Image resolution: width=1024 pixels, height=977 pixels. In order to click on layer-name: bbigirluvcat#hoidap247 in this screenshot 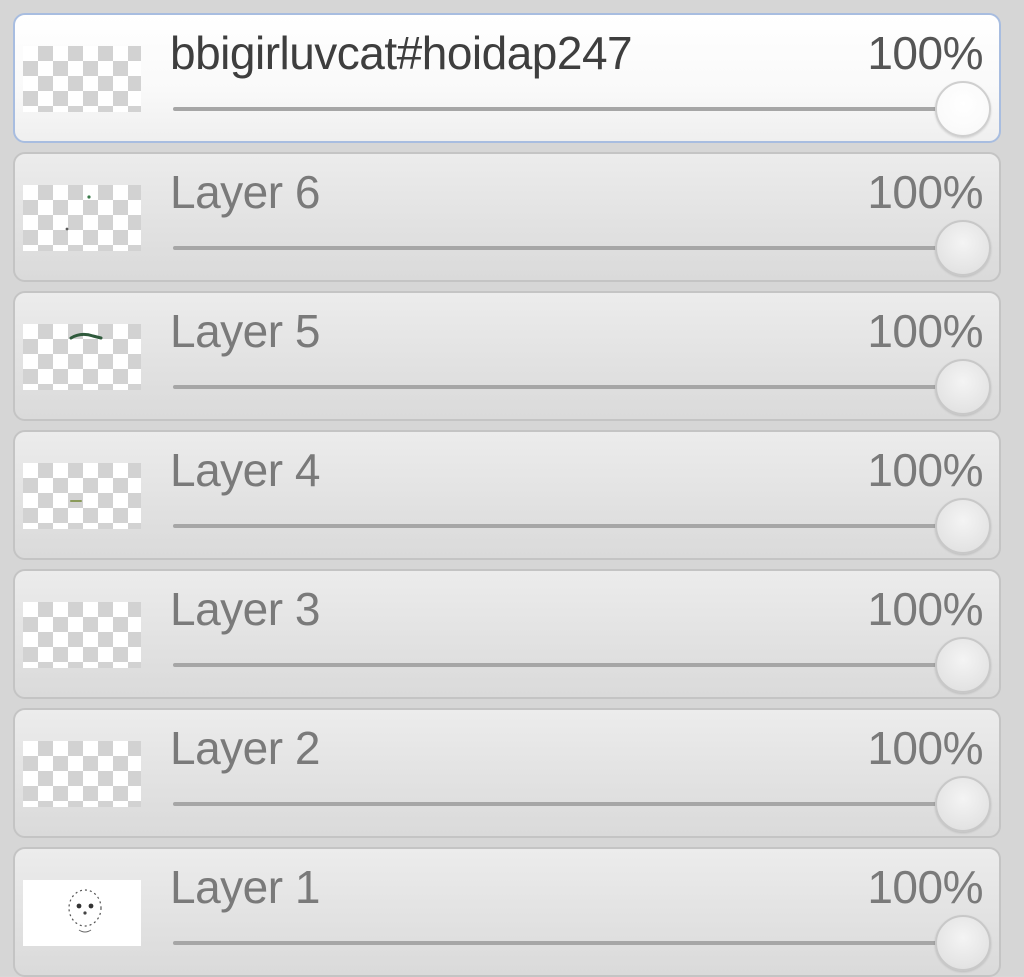, I will do `click(401, 53)`.